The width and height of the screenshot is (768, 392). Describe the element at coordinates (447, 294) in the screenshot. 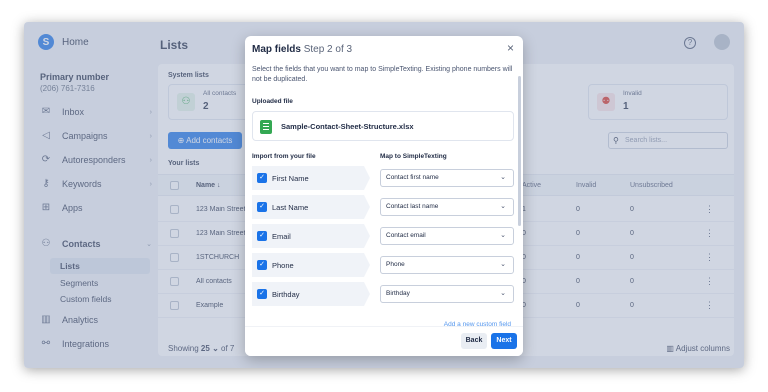

I see `target-field-select: Birthday ⌄` at that location.